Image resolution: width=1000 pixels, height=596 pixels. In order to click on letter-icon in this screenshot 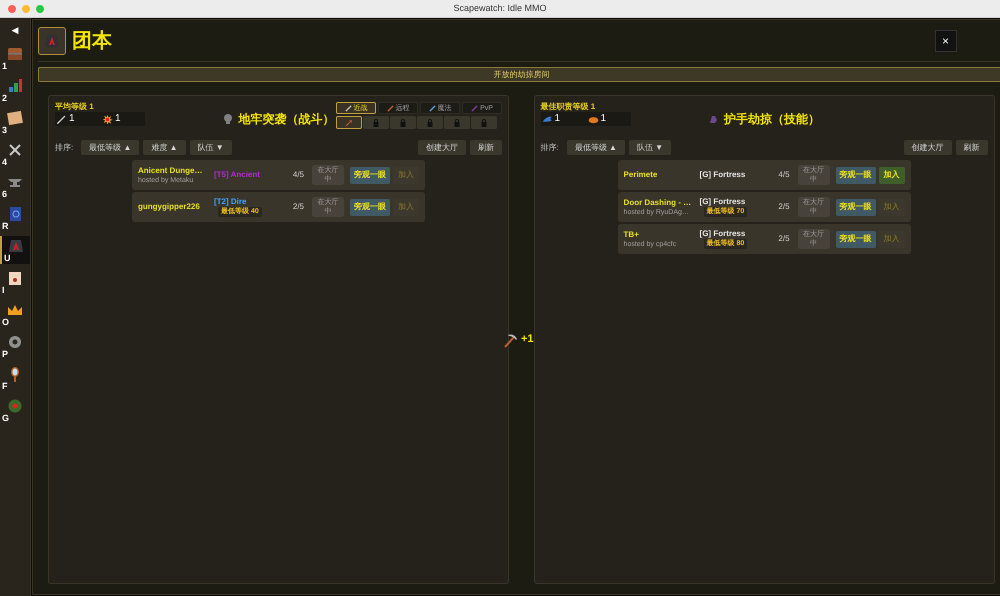, I will do `click(15, 278)`.